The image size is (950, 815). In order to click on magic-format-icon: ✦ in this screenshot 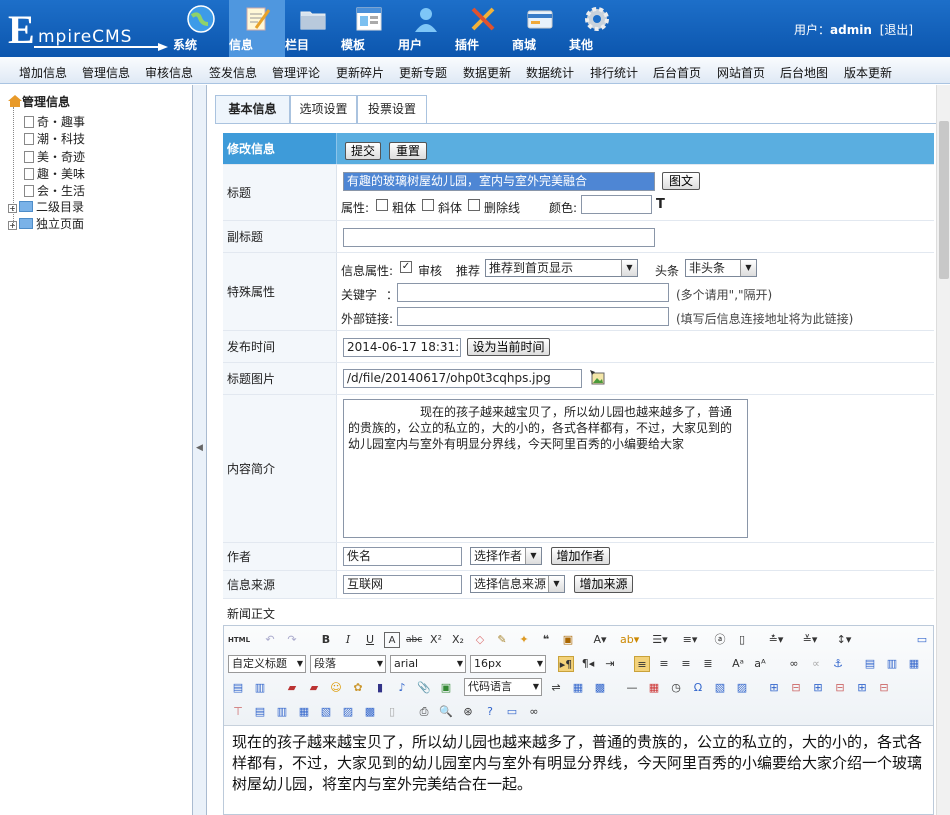, I will do `click(524, 640)`.